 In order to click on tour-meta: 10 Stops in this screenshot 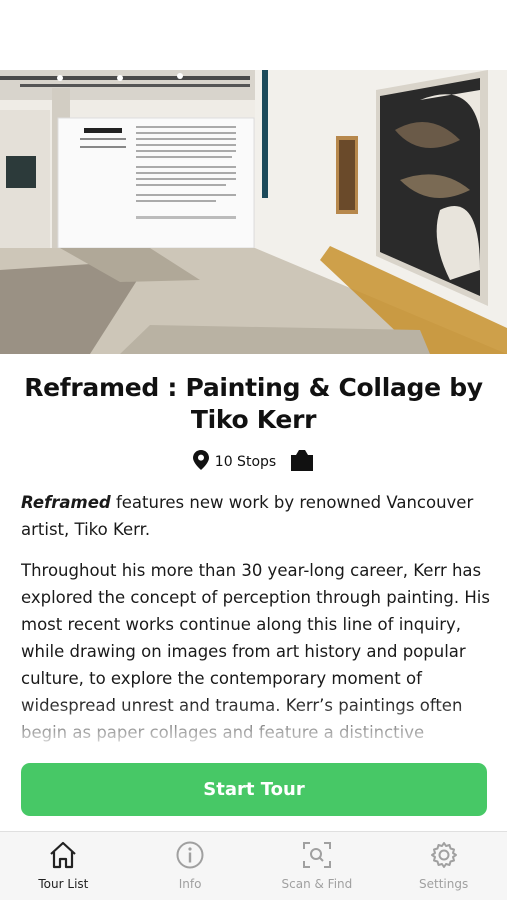, I will do `click(253, 462)`.